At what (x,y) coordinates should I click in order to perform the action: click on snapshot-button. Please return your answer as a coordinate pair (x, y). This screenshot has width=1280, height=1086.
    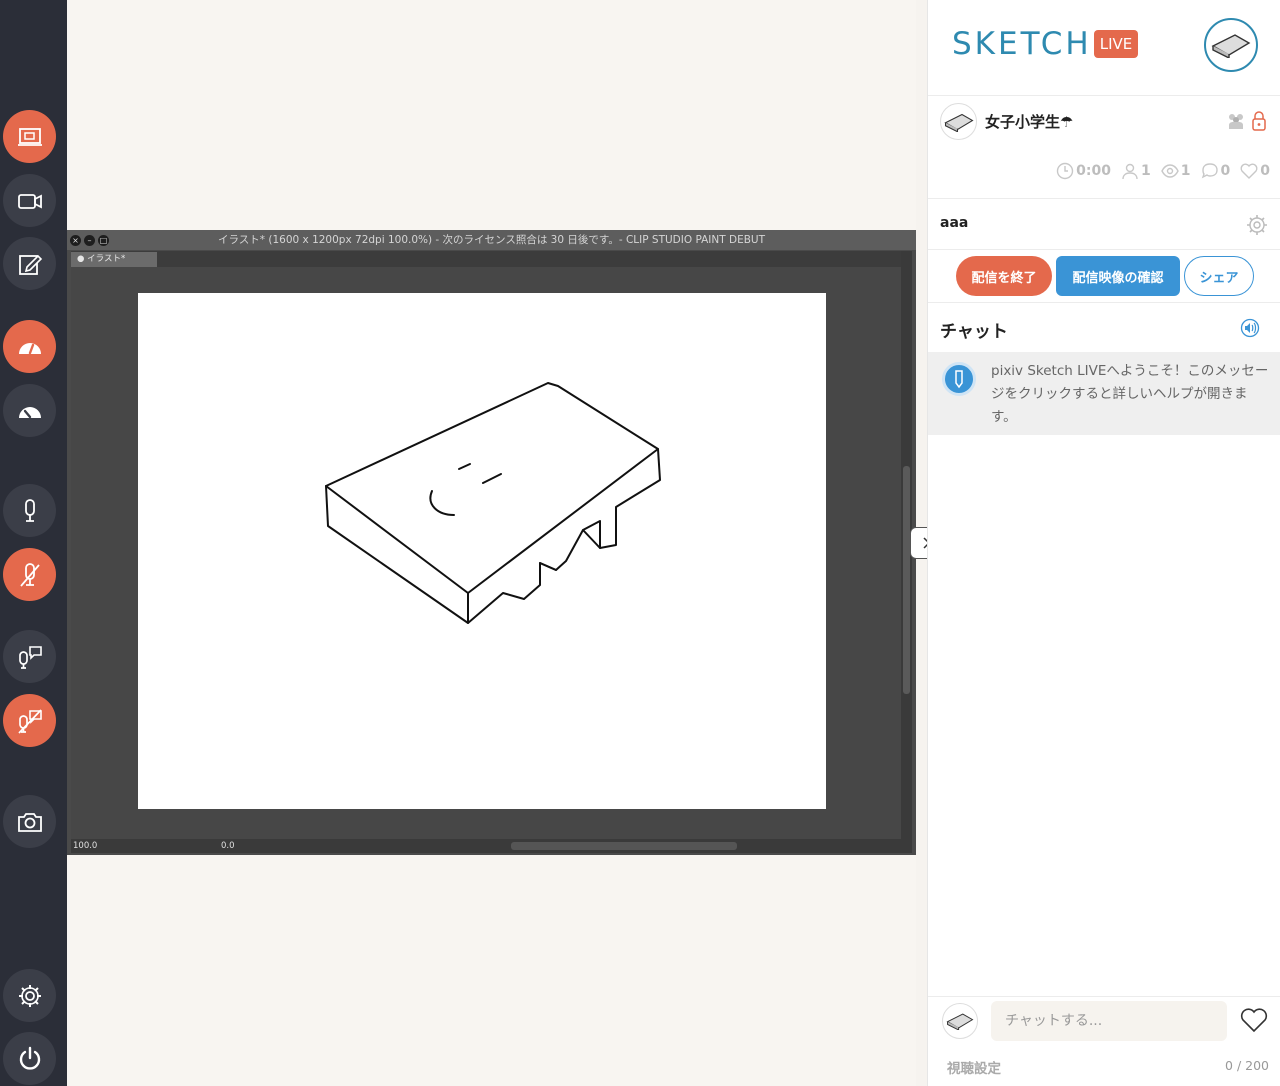
    Looking at the image, I should click on (29, 821).